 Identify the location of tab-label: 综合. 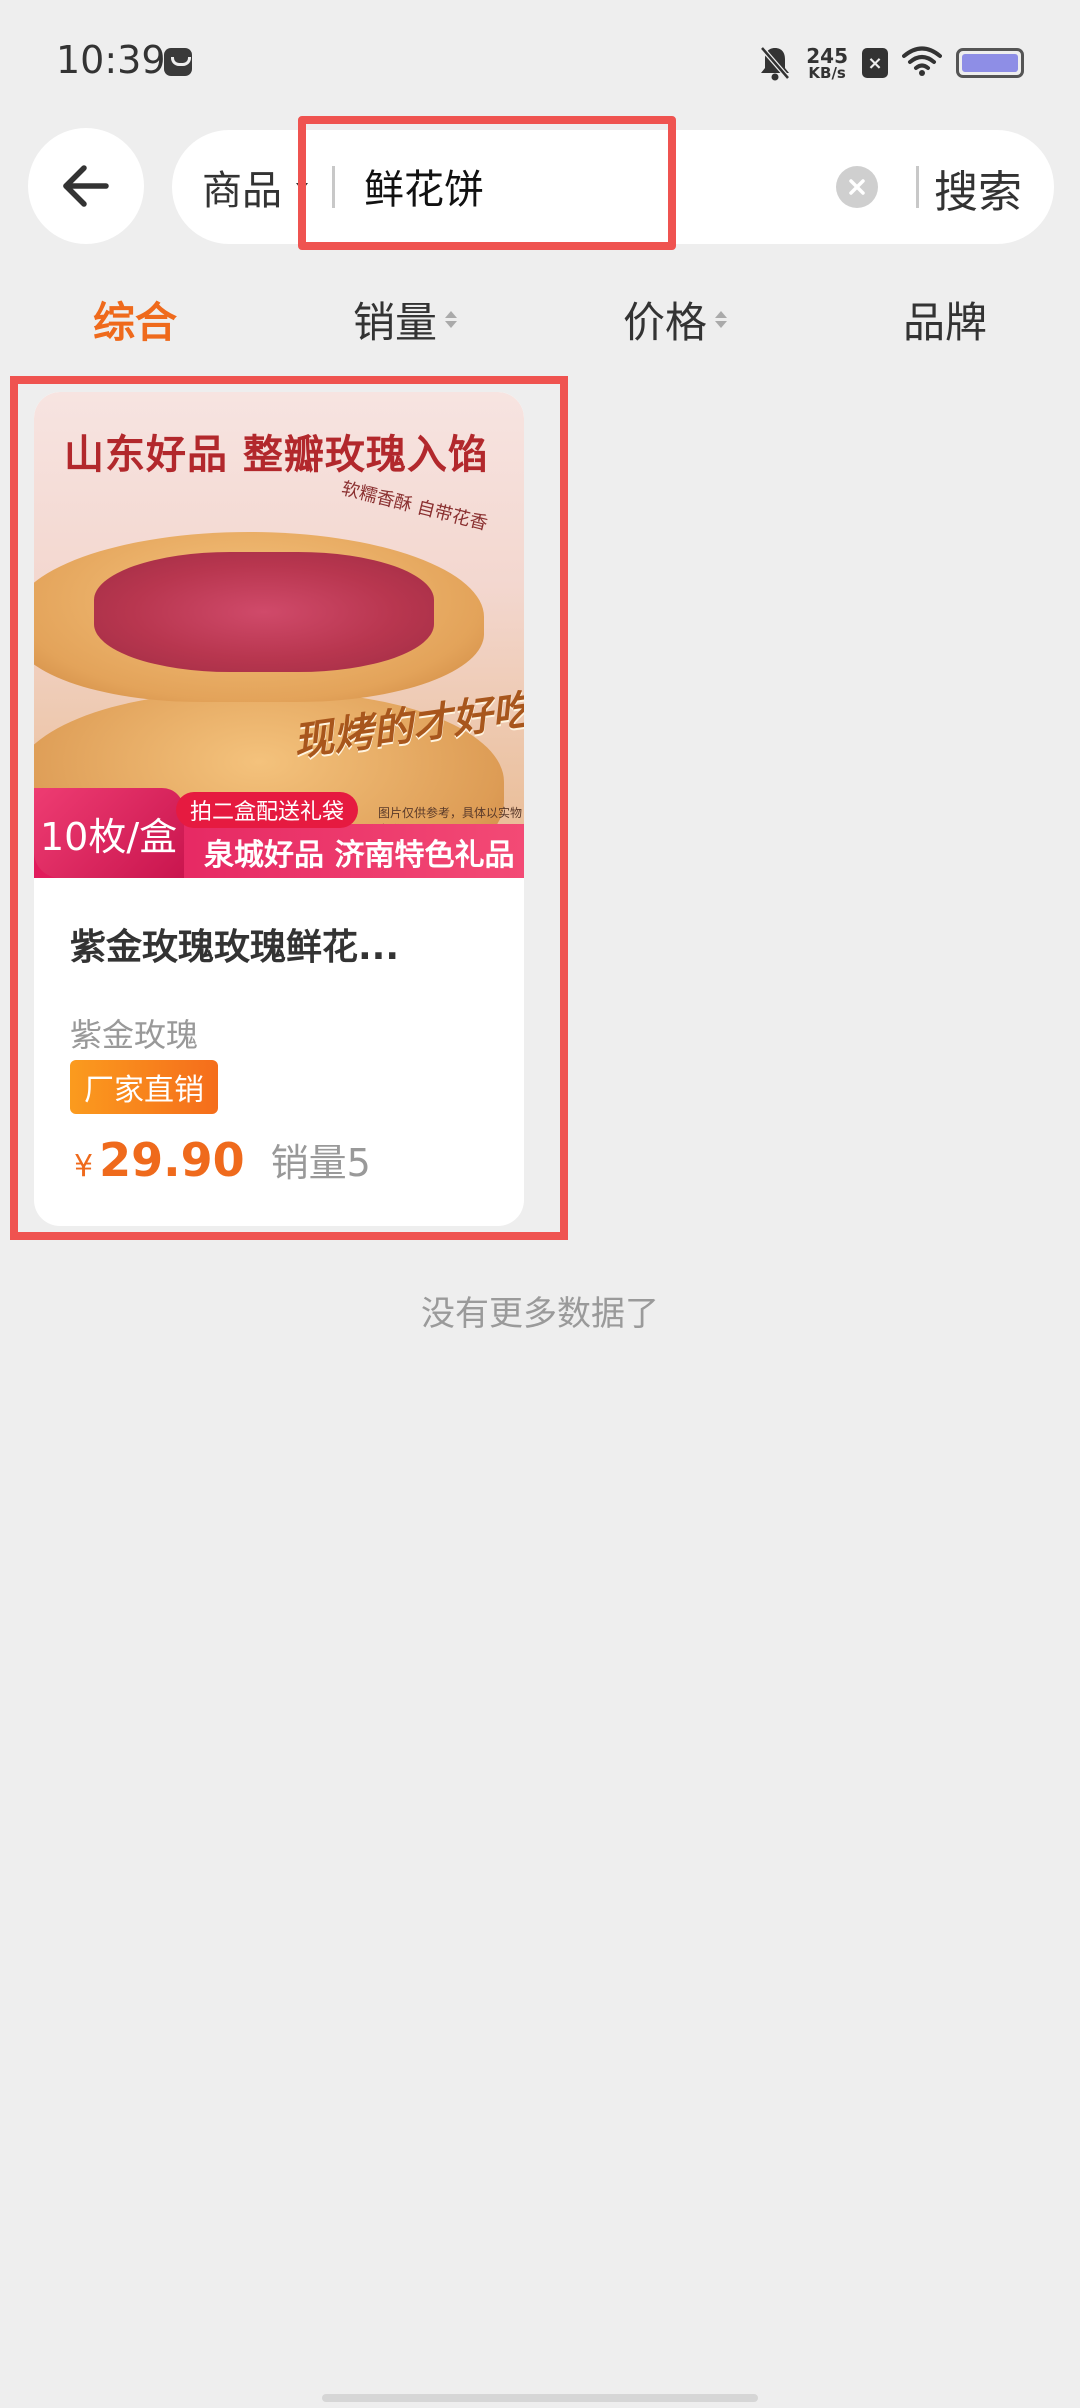
(134, 322).